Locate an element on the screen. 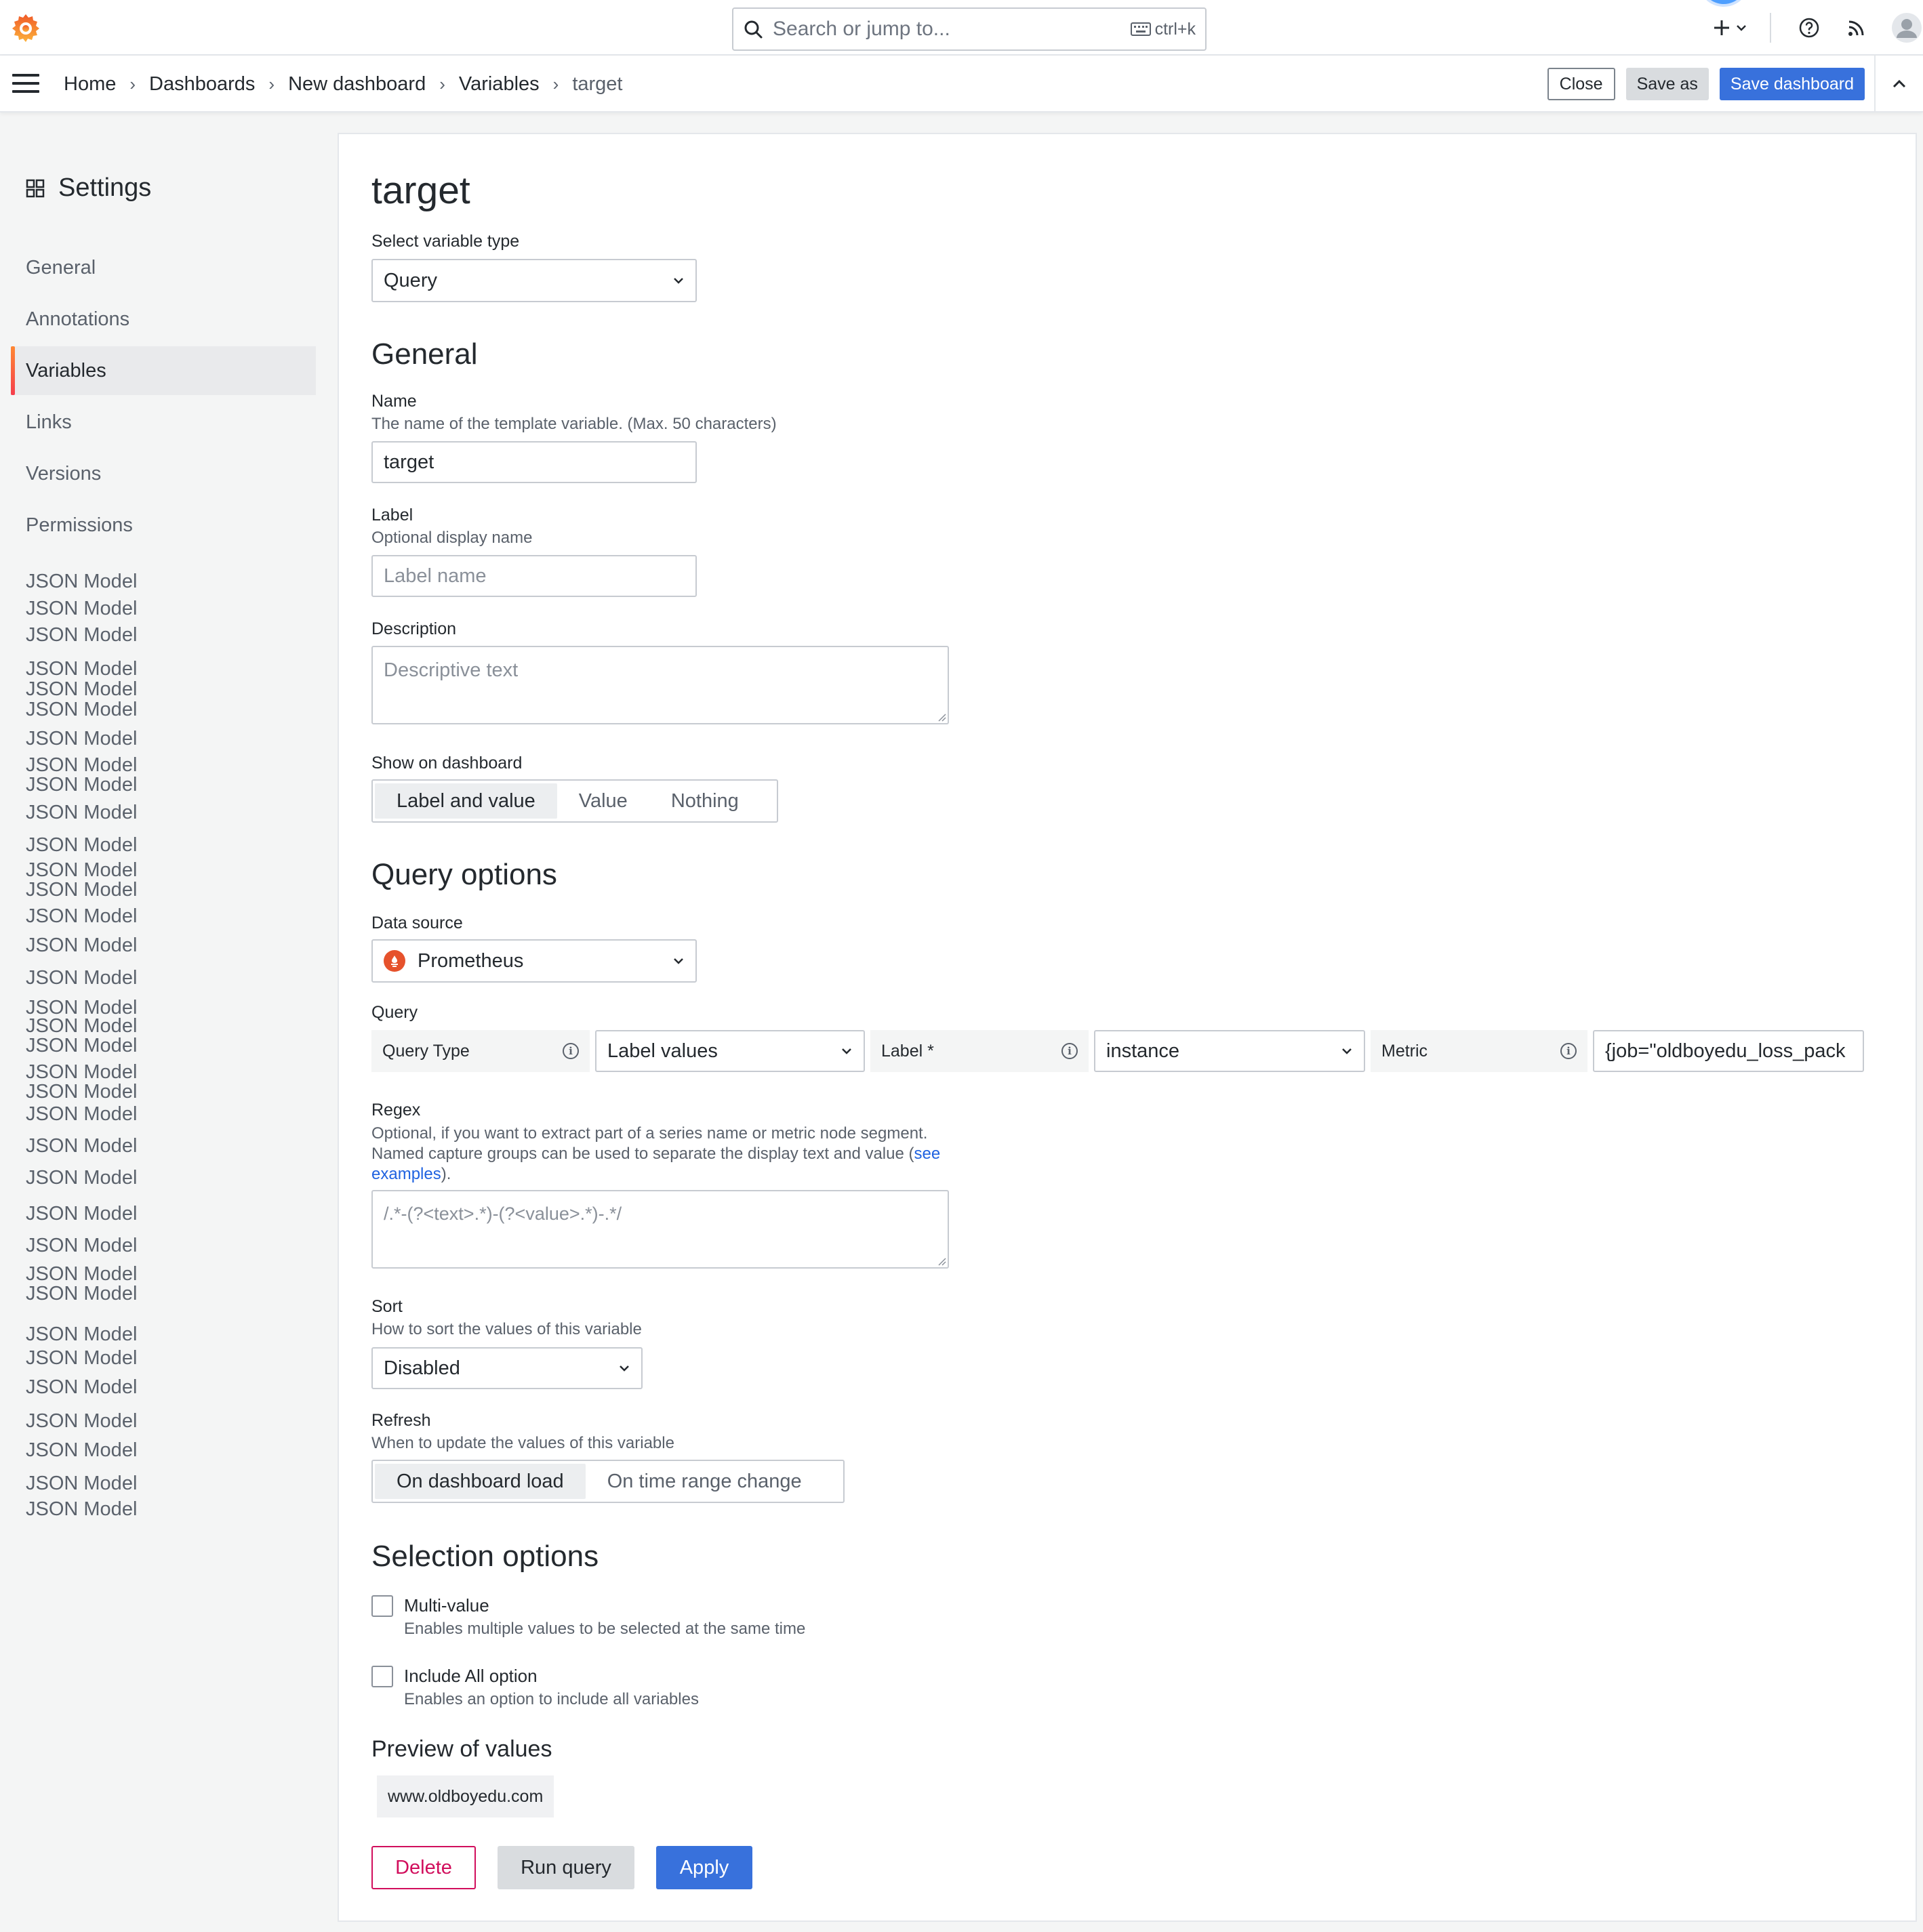  metric-input: {job="oldboyedu_loss_pack is located at coordinates (1728, 1051).